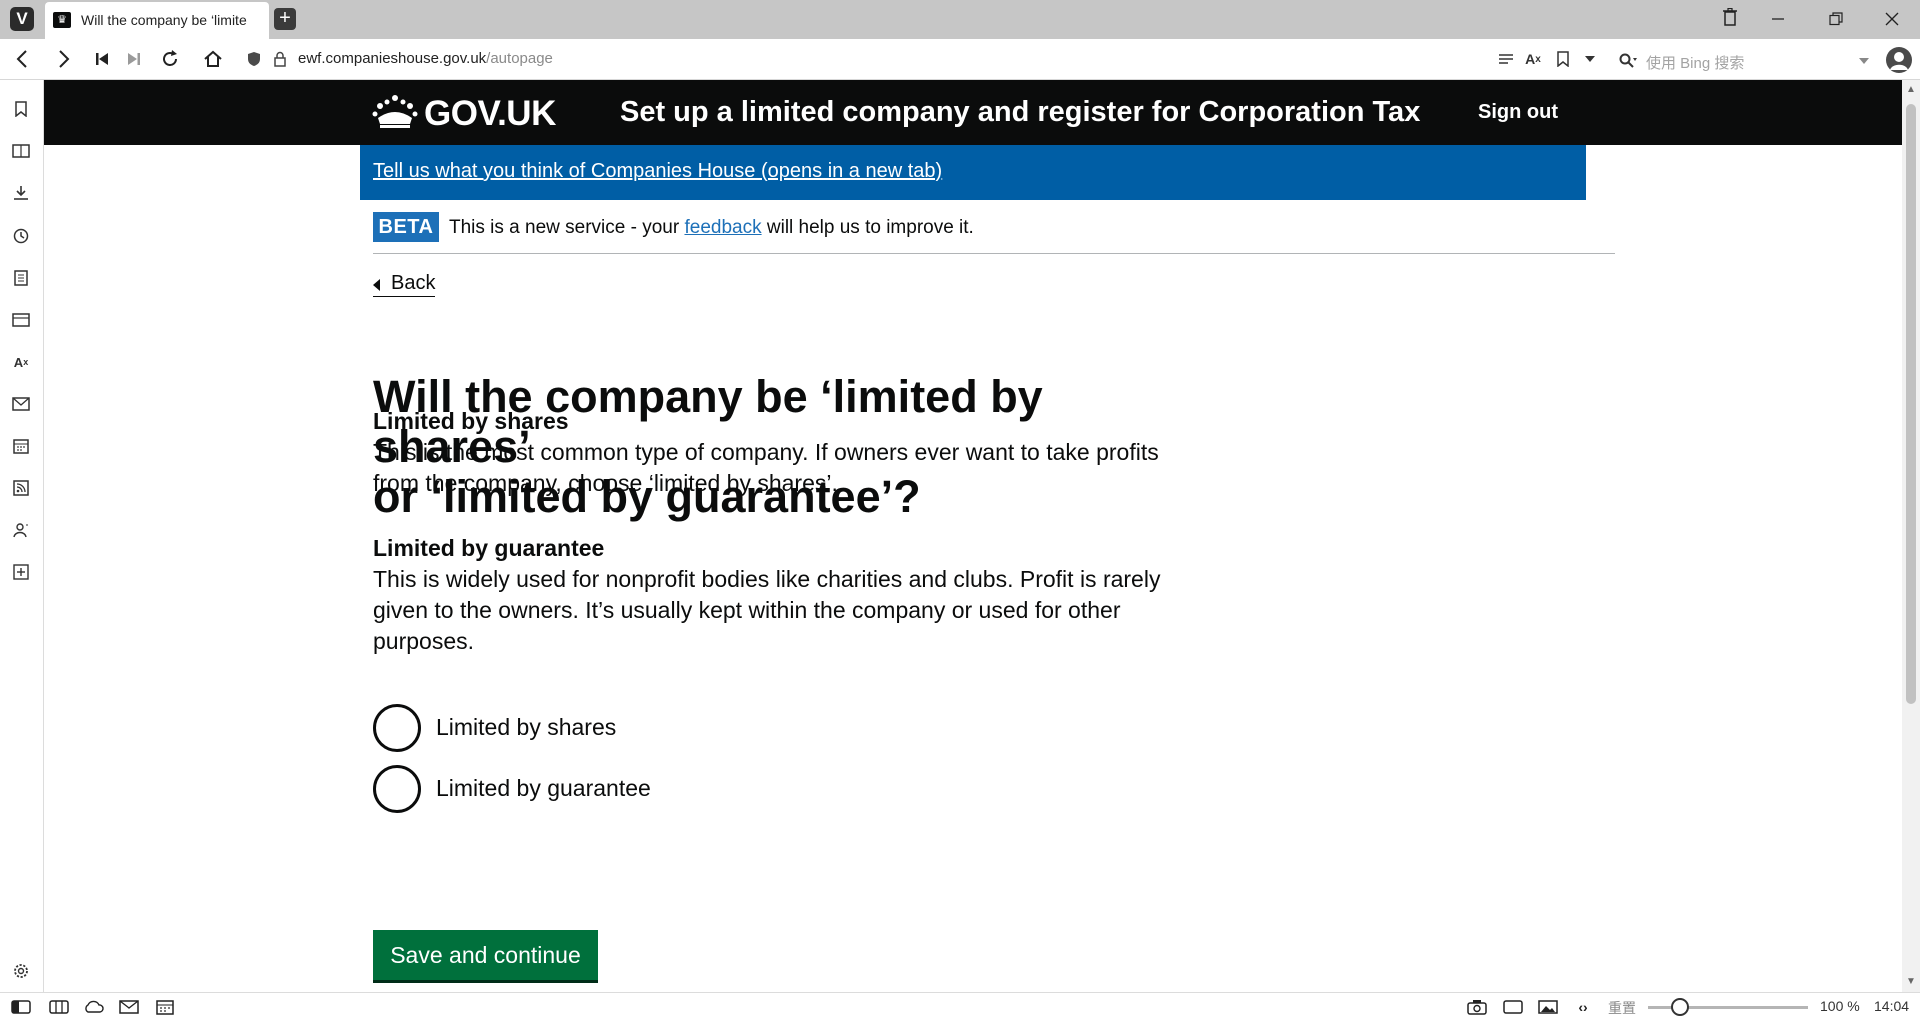 The height and width of the screenshot is (1020, 1920). What do you see at coordinates (489, 548) in the screenshot?
I see `guarantee-heading: Limited by guarantee` at bounding box center [489, 548].